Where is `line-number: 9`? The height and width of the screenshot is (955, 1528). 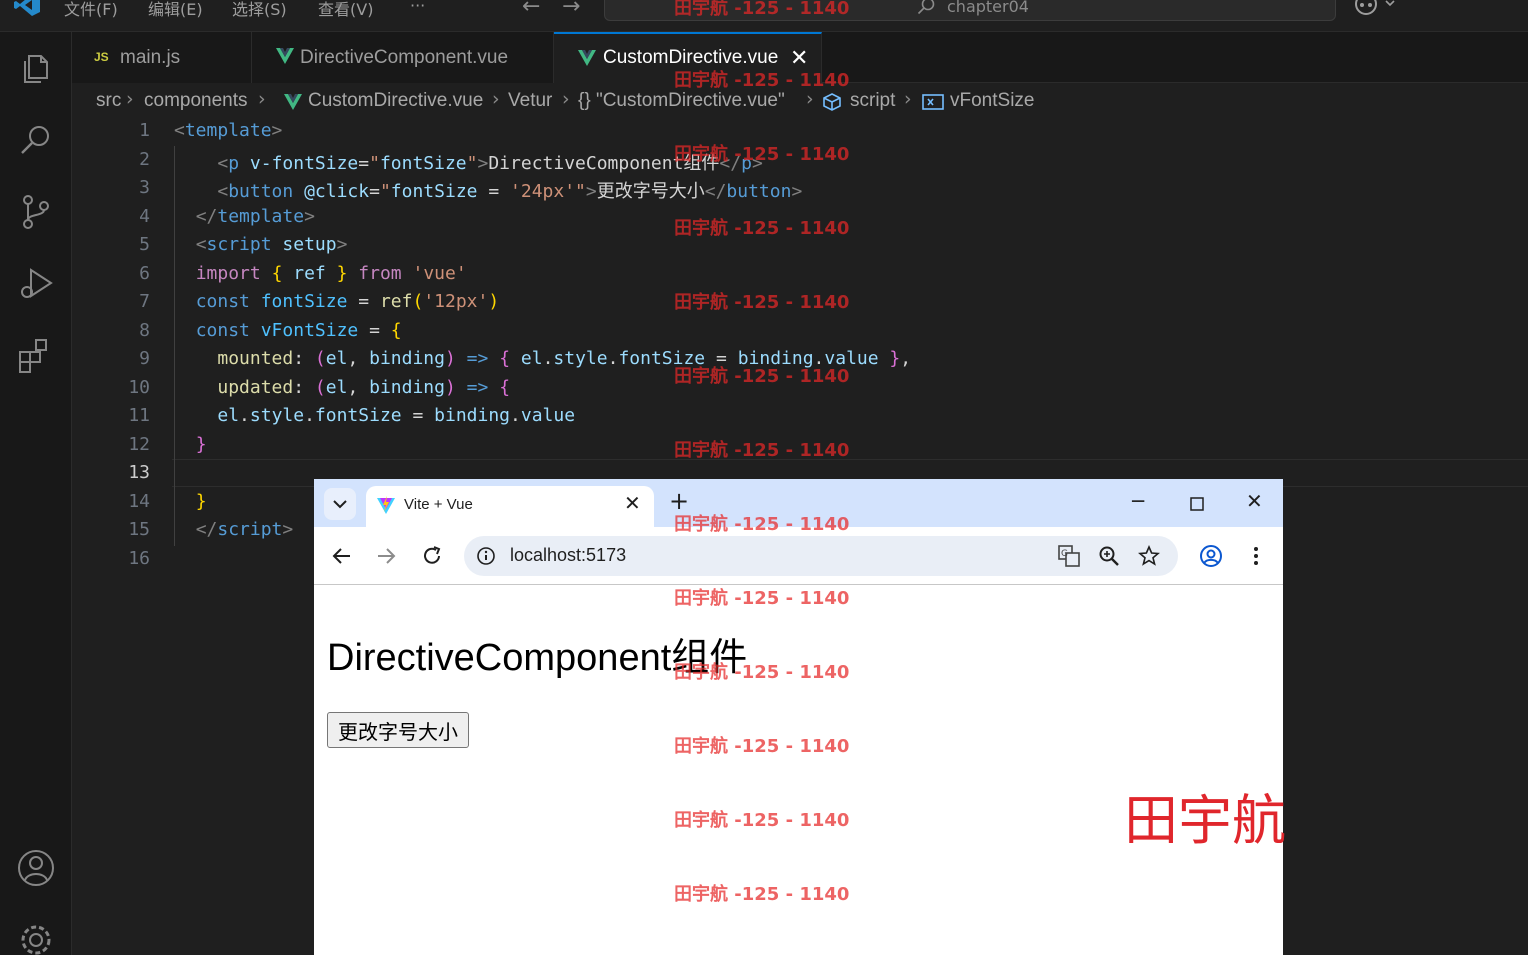 line-number: 9 is located at coordinates (144, 358).